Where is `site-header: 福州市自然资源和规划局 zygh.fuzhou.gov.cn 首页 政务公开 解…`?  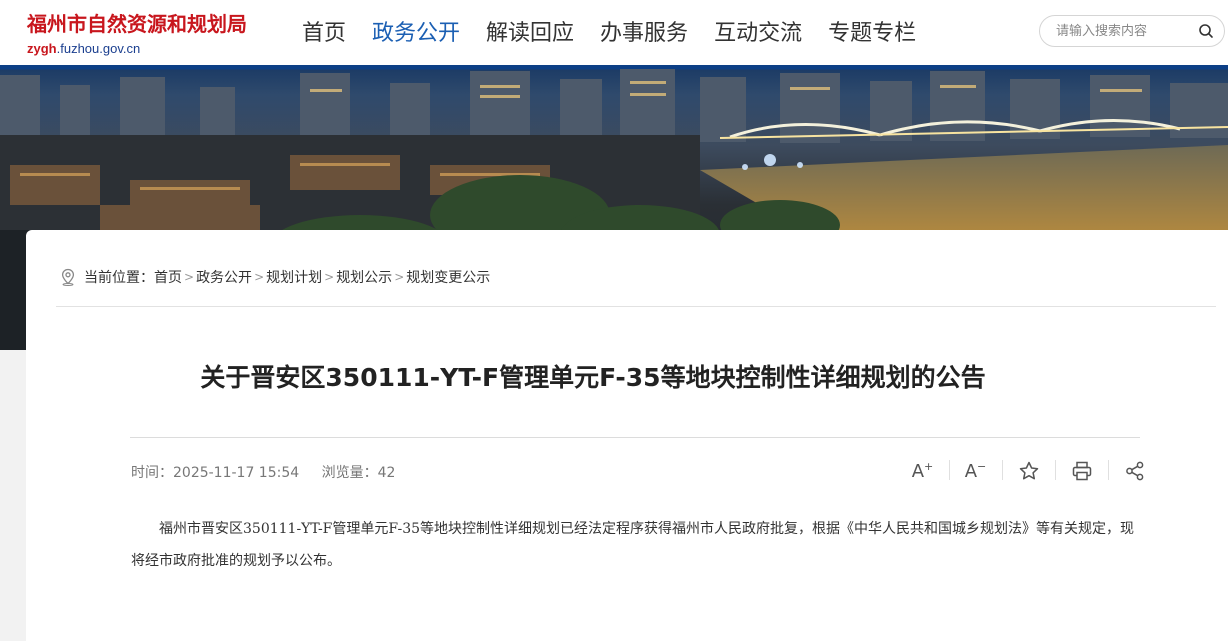
site-header: 福州市自然资源和规划局 zygh.fuzhou.gov.cn 首页 政务公开 解… is located at coordinates (614, 32).